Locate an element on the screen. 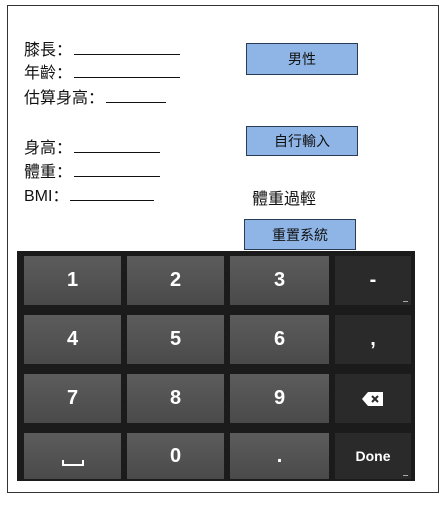 The height and width of the screenshot is (507, 448). reset-button: 重置系統 is located at coordinates (300, 234).